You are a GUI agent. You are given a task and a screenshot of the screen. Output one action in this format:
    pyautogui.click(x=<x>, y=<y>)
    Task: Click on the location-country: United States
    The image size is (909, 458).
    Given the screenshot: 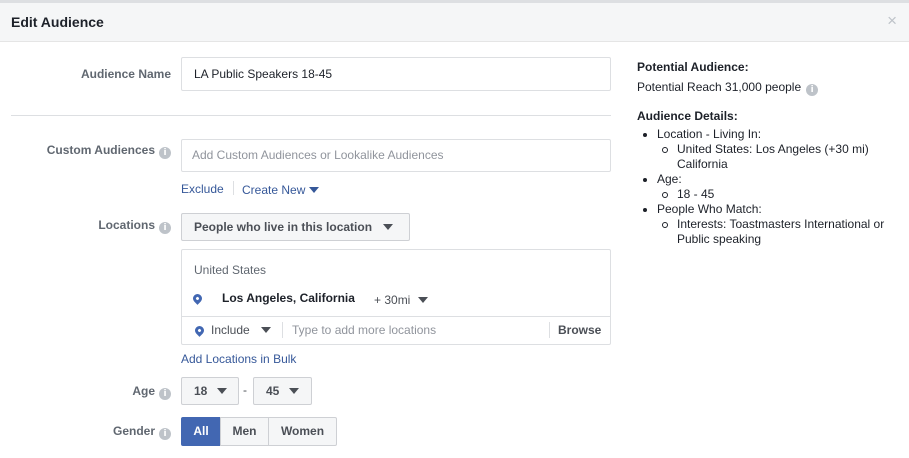 What is the action you would take?
    pyautogui.click(x=230, y=270)
    